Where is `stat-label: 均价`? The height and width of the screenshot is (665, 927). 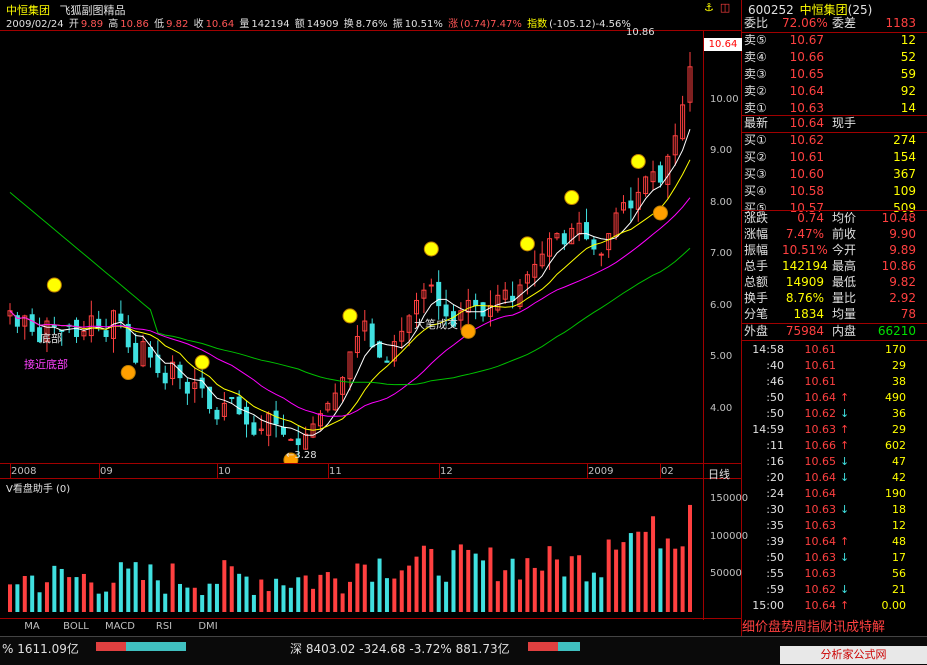 stat-label: 均价 is located at coordinates (844, 218).